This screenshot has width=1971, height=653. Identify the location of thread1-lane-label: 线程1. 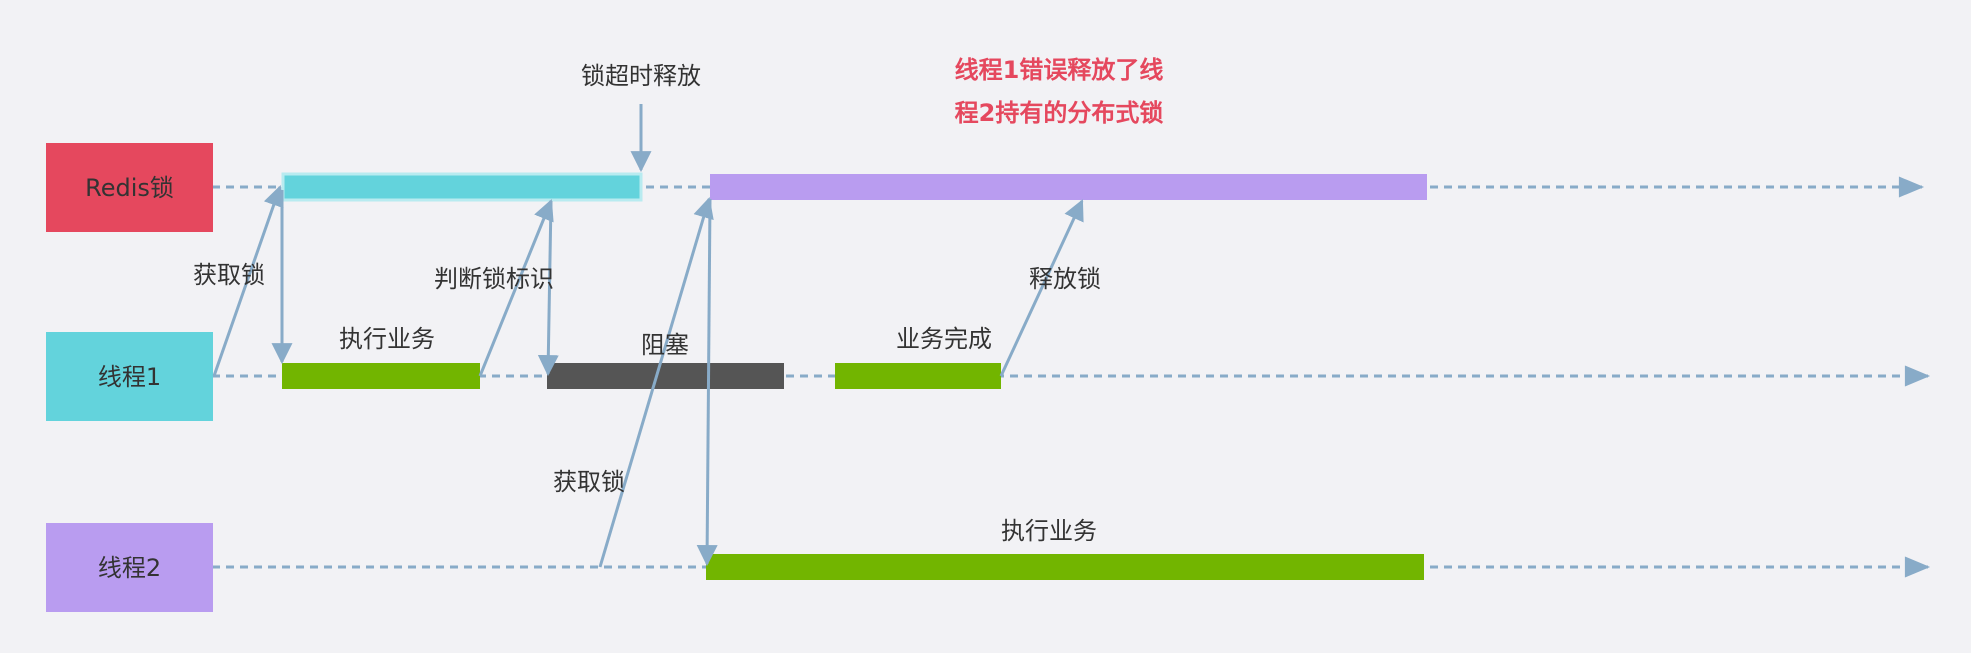
(129, 377).